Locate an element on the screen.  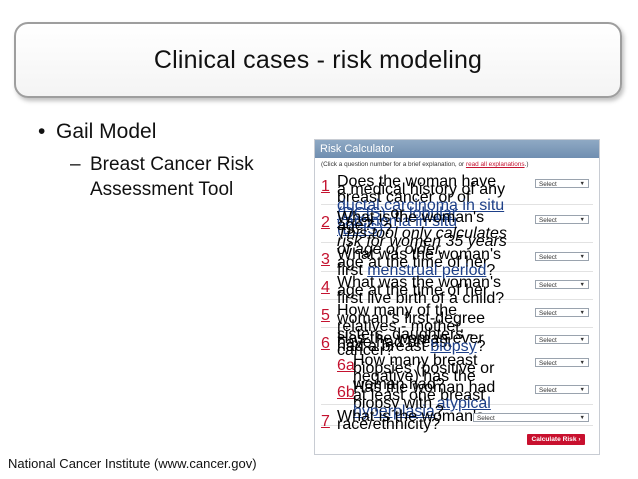
question-5-select: Select ▼ is located at coordinates (562, 312).